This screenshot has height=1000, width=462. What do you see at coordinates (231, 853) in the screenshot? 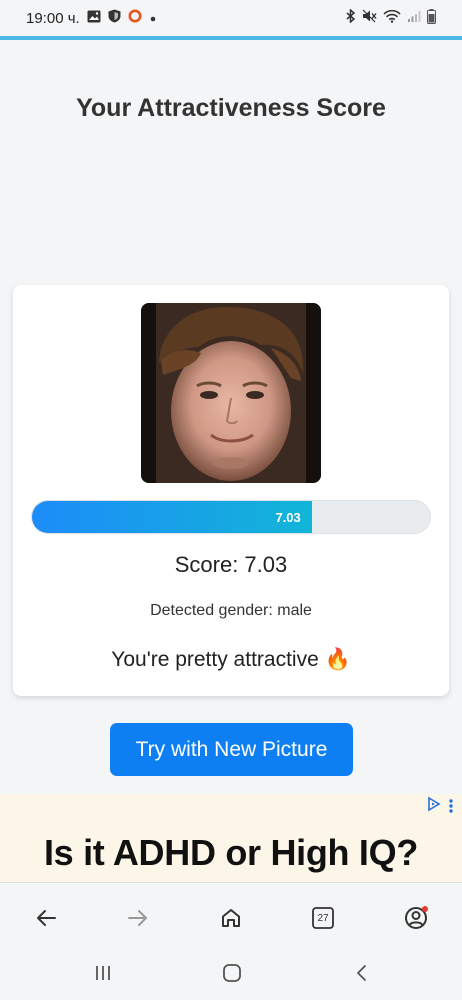
I see `ad-headline: Is it ADHD or High IQ?` at bounding box center [231, 853].